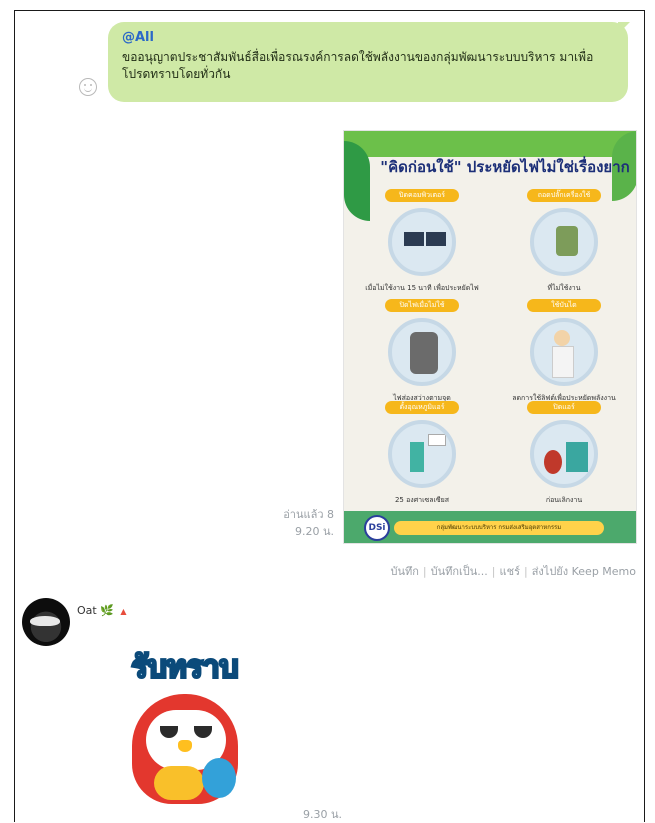  Describe the element at coordinates (46, 622) in the screenshot. I see `avatar` at that location.